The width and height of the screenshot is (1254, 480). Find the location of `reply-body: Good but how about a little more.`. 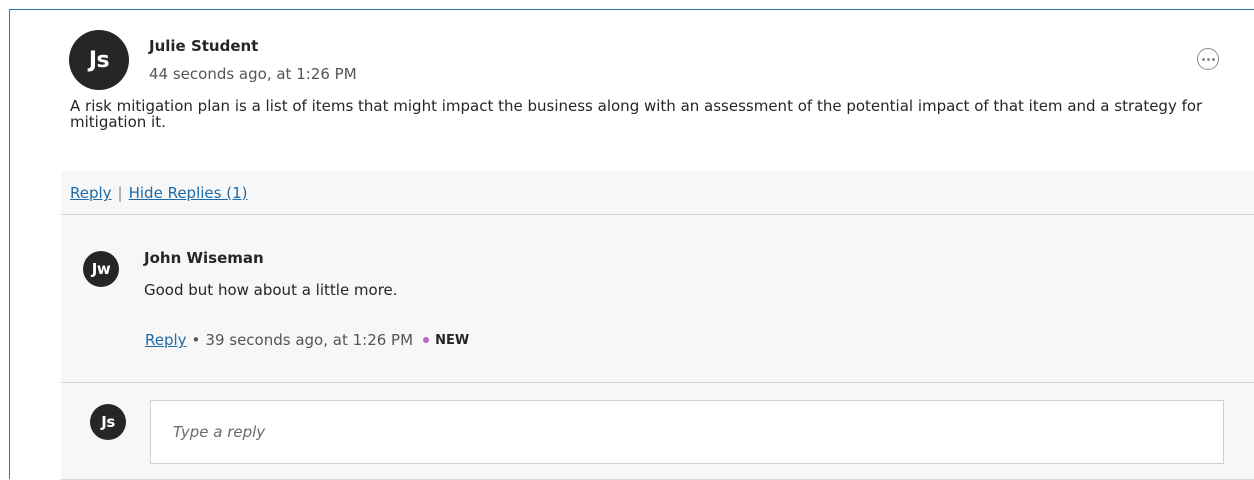

reply-body: Good but how about a little more. is located at coordinates (271, 290).